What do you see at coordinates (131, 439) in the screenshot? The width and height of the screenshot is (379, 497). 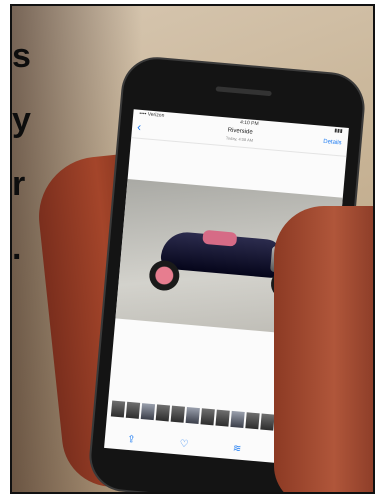 I see `share-icon: ⇪` at bounding box center [131, 439].